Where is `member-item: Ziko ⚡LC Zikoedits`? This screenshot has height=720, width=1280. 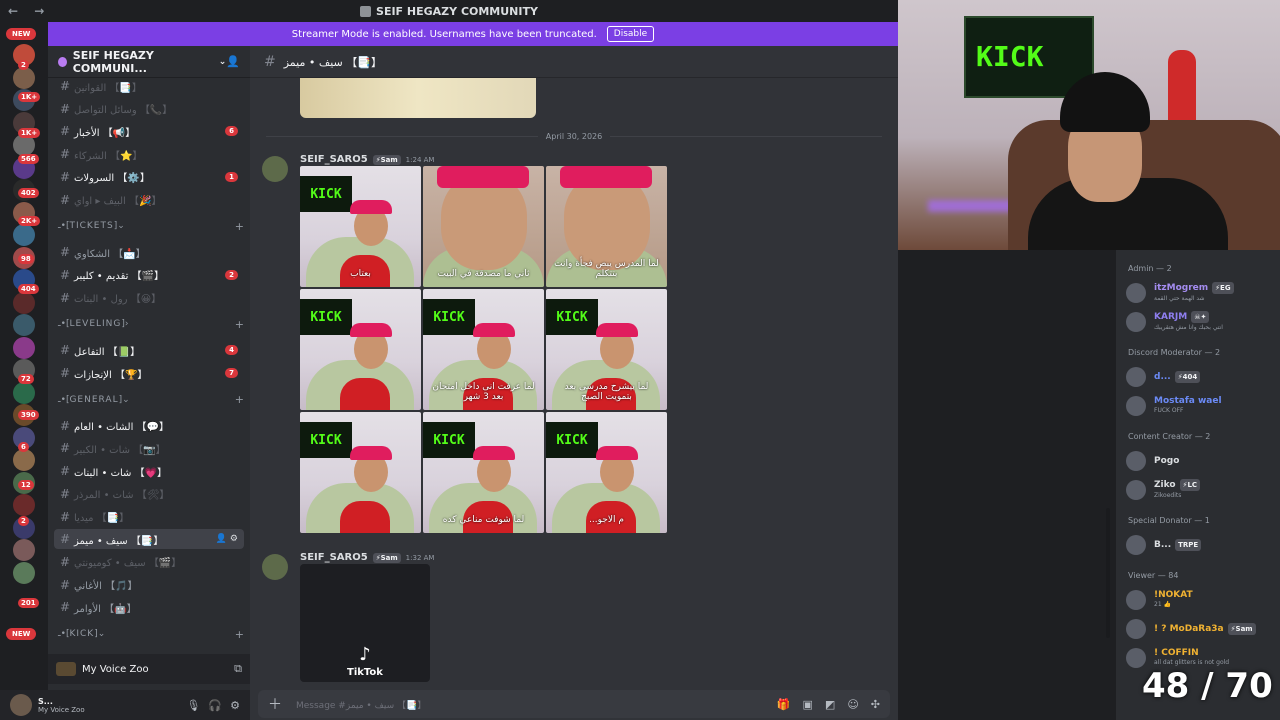 member-item: Ziko ⚡LC Zikoedits is located at coordinates (1203, 490).